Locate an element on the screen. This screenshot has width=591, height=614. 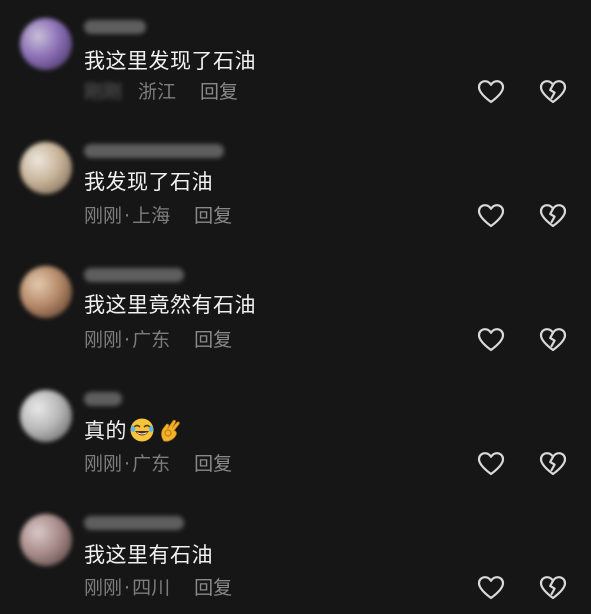
ok-hand-emoji is located at coordinates (170, 430).